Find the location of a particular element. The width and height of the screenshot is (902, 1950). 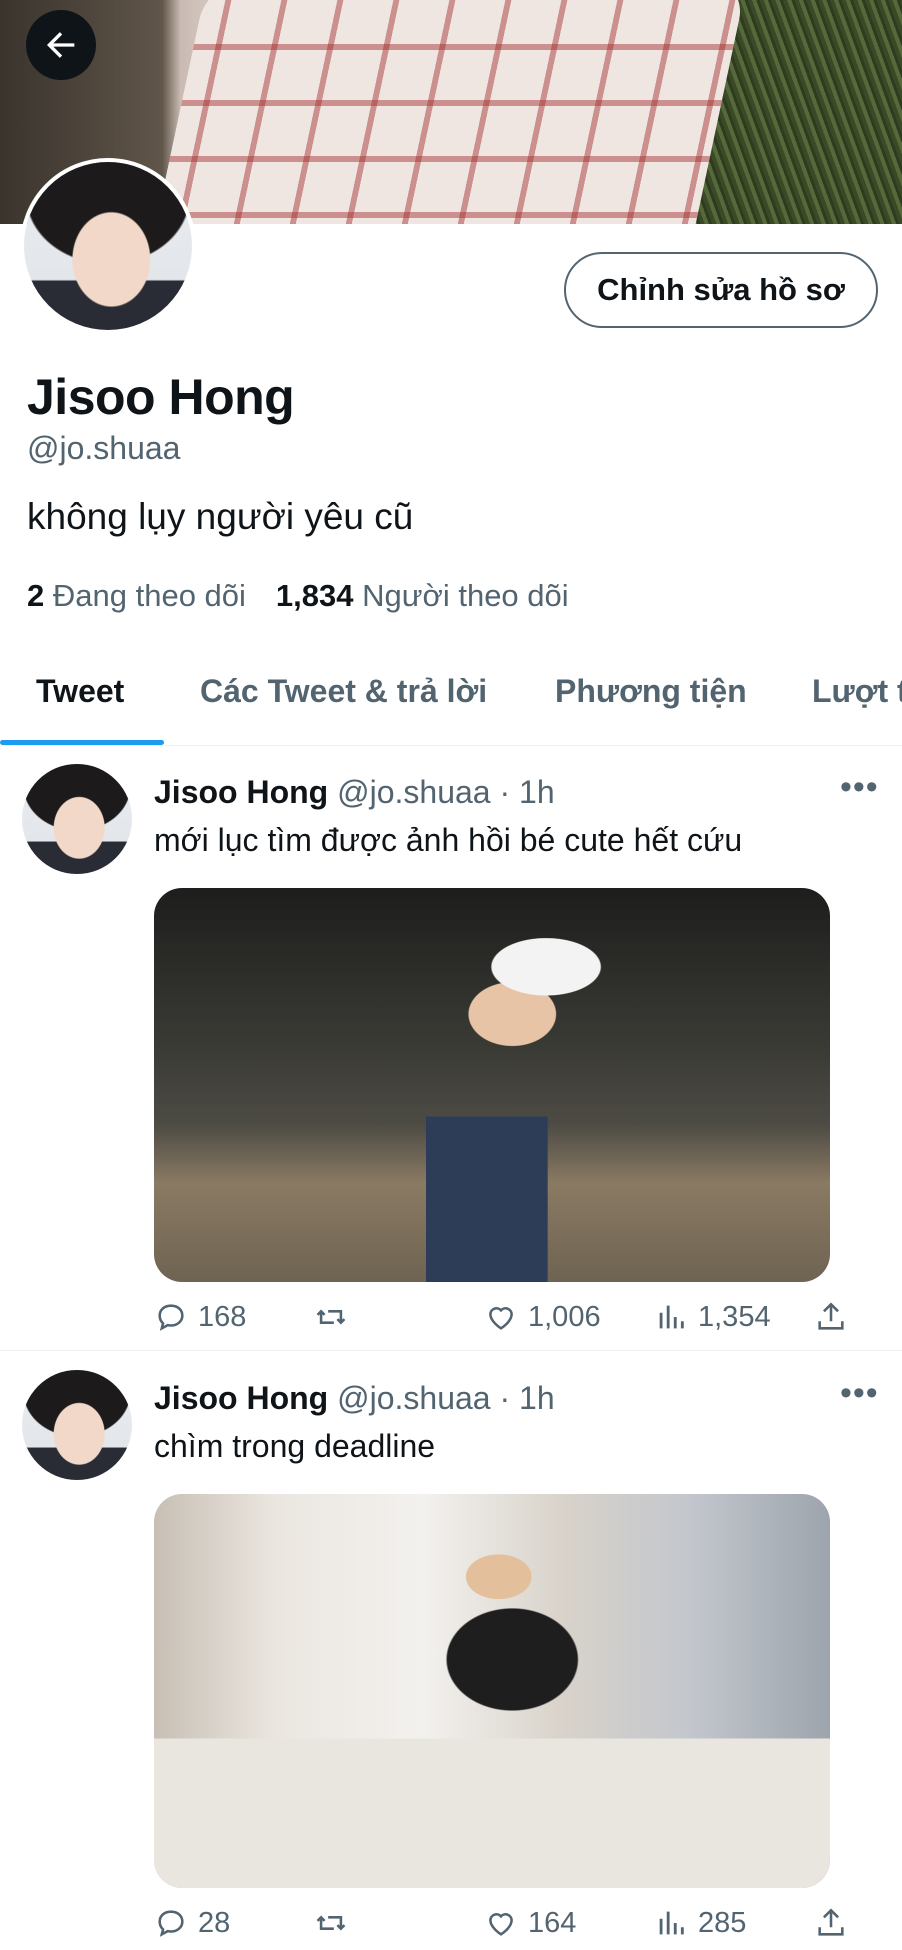

like-button: 1,006 is located at coordinates (542, 1317).